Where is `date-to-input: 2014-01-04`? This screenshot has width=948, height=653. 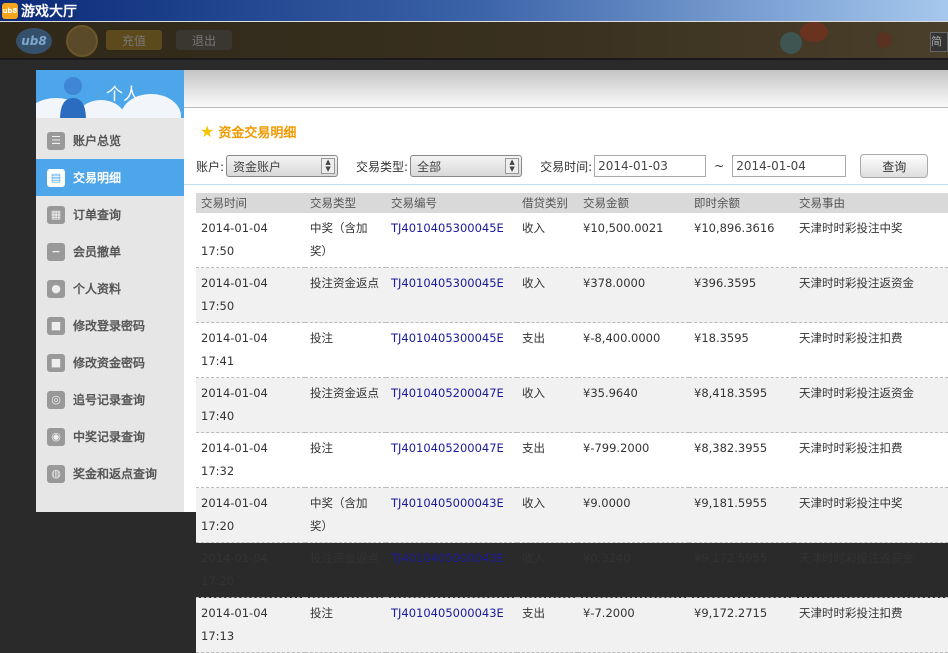 date-to-input: 2014-01-04 is located at coordinates (789, 166).